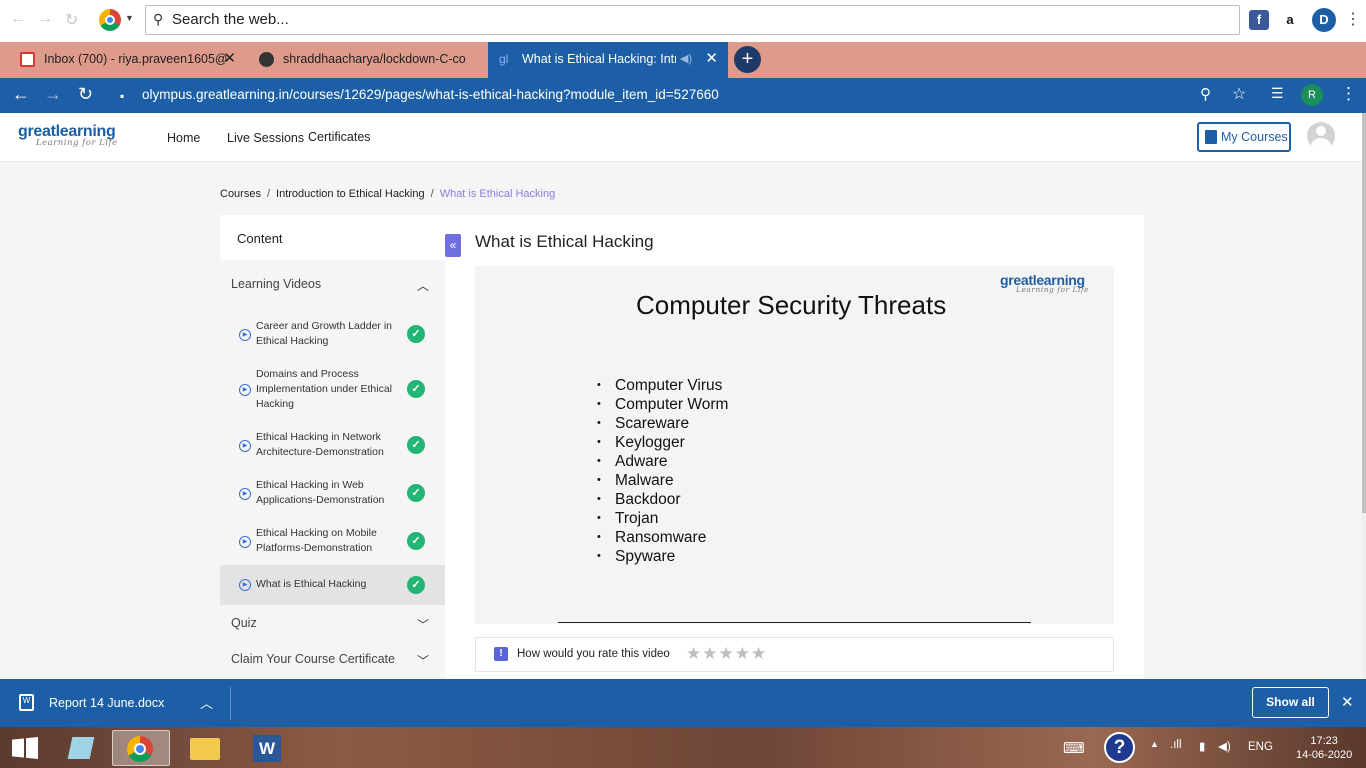  What do you see at coordinates (683, 59) in the screenshot?
I see `speaker-icon: ◀)` at bounding box center [683, 59].